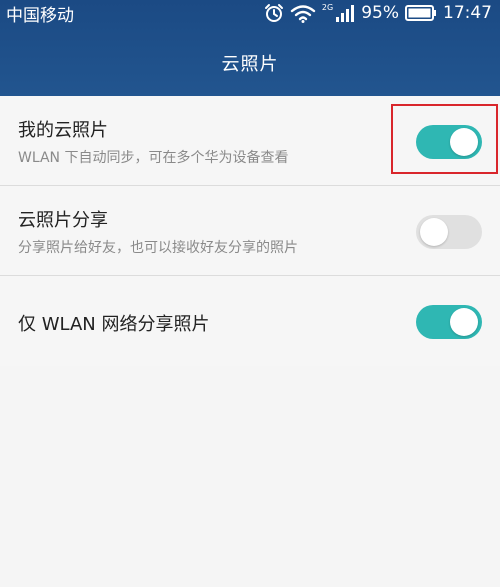 The image size is (500, 587). What do you see at coordinates (63, 220) in the screenshot?
I see `setting-title: 云照片分享` at bounding box center [63, 220].